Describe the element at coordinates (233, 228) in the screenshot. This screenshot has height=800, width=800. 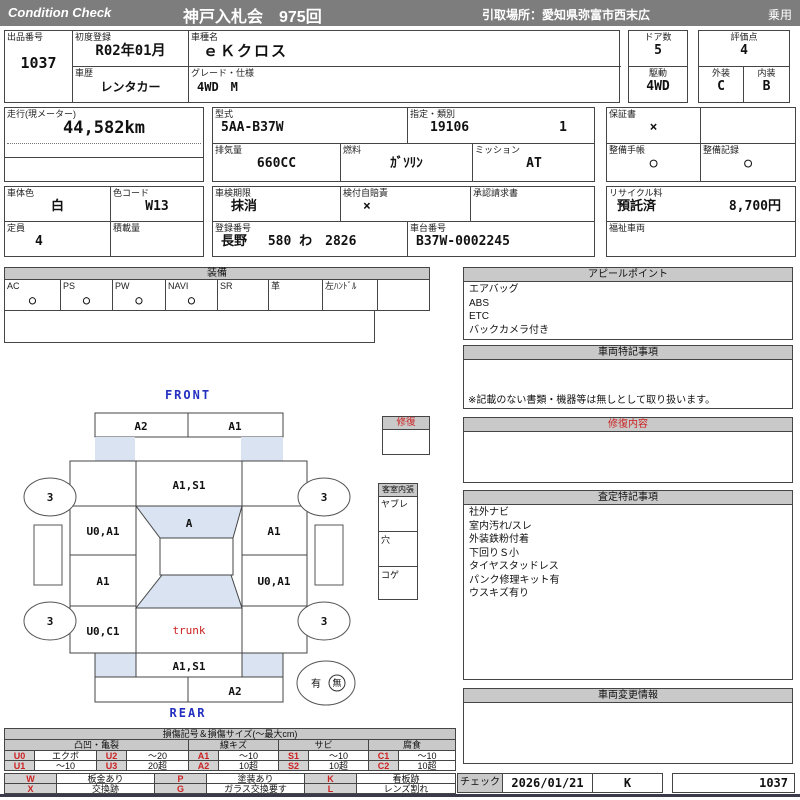
I see `registration-number-label: 登録番号` at that location.